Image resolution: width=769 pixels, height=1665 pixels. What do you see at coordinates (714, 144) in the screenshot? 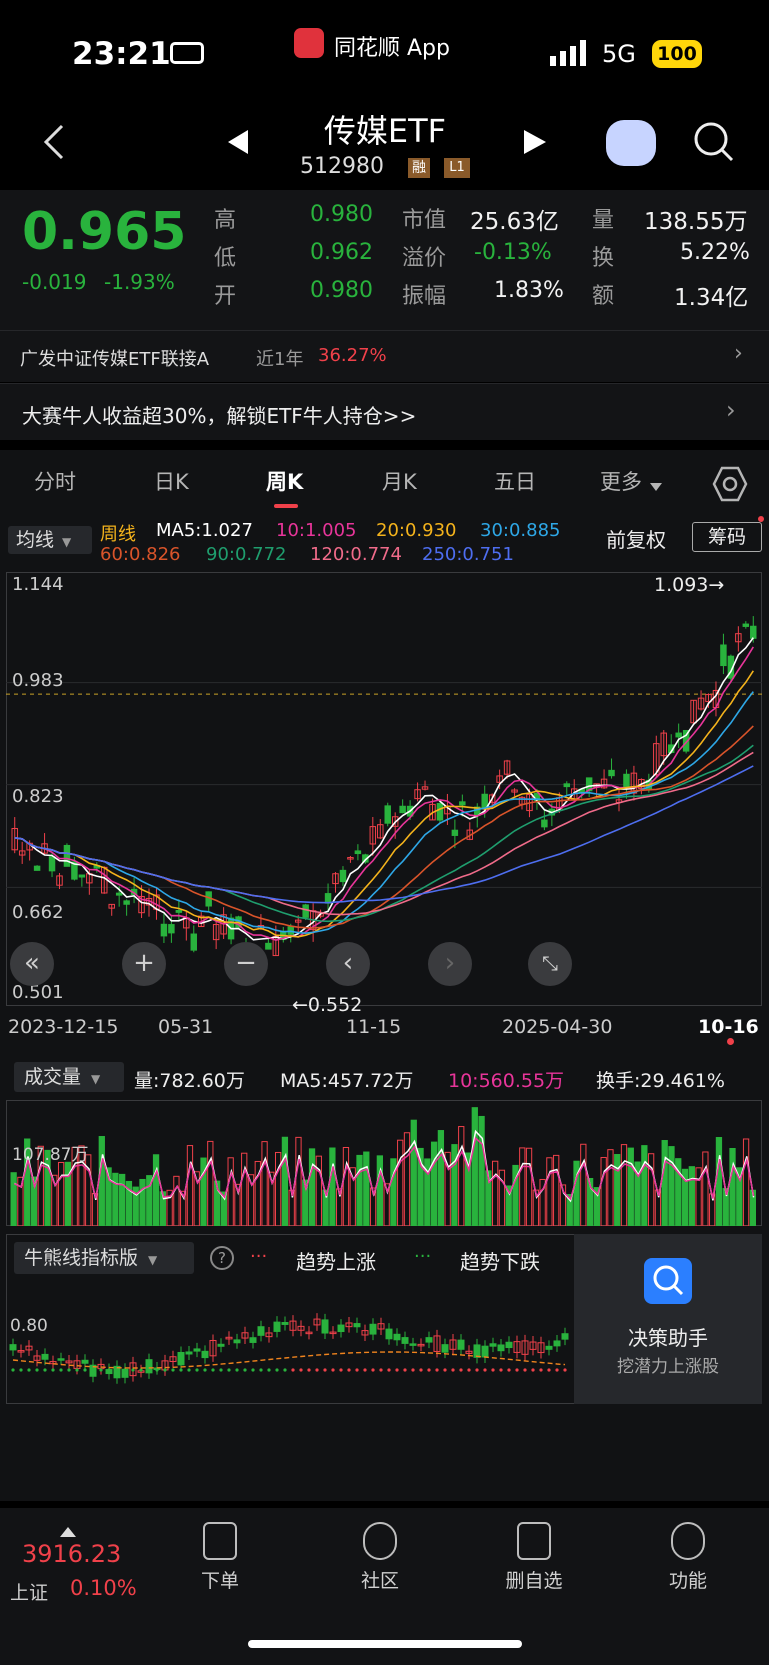
I see `search-icon` at bounding box center [714, 144].